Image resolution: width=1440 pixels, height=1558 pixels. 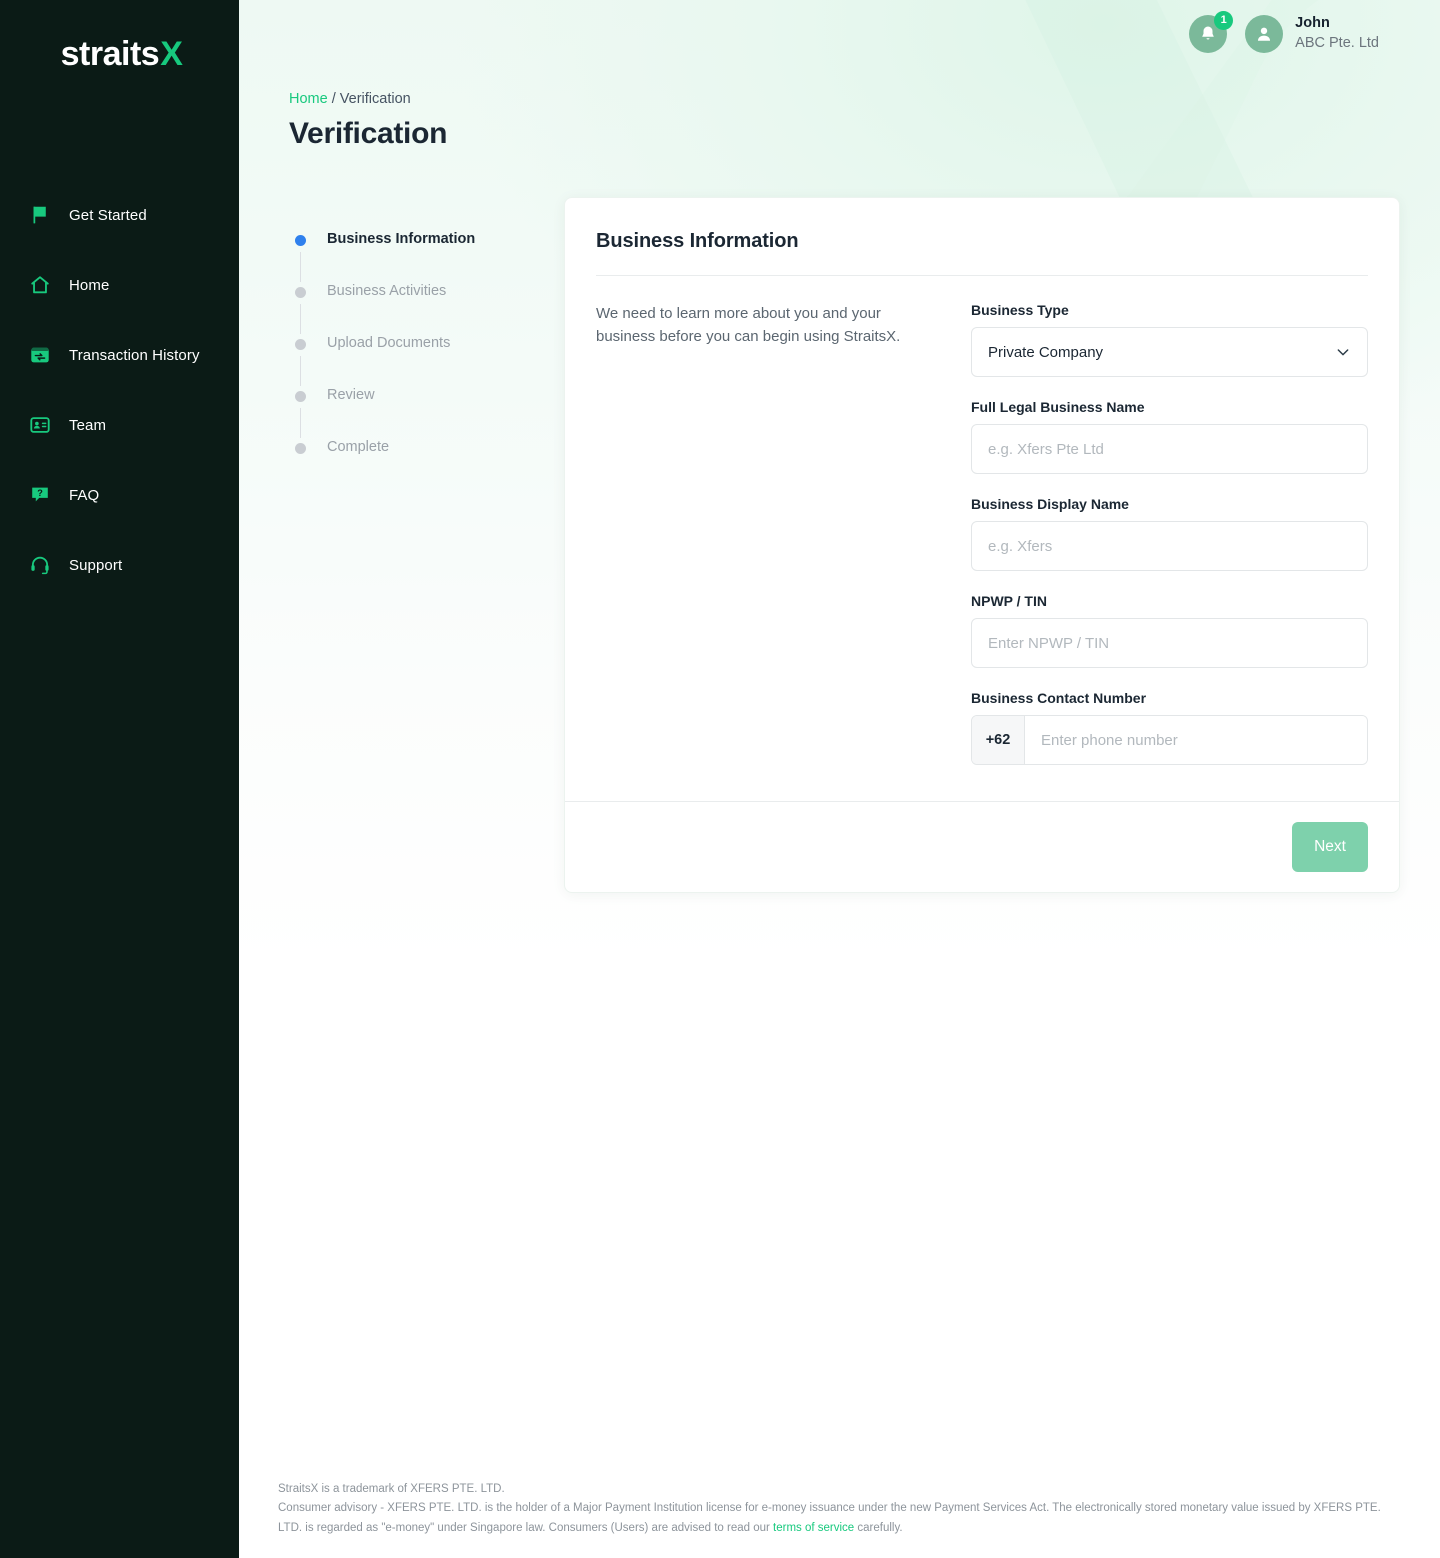 What do you see at coordinates (998, 740) in the screenshot?
I see `country-code-selector: +62` at bounding box center [998, 740].